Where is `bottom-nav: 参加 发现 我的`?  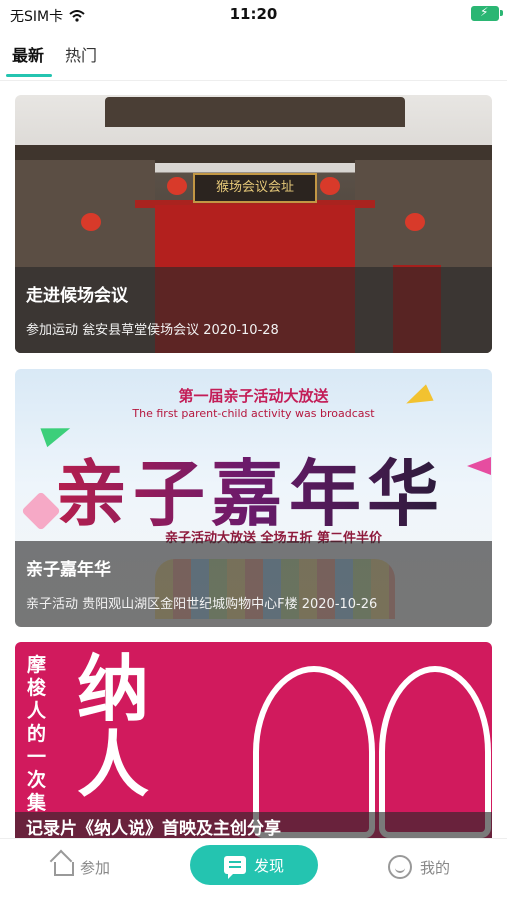 bottom-nav: 参加 发现 我的 is located at coordinates (253, 869).